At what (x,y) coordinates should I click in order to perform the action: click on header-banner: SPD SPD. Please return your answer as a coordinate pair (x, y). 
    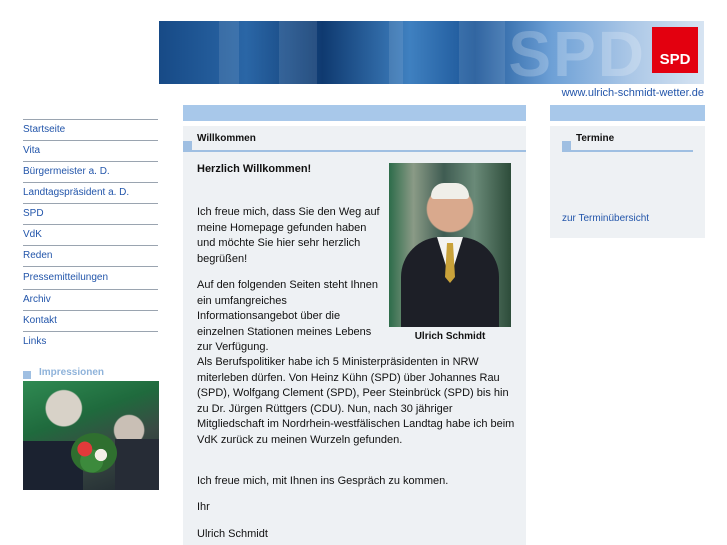
    Looking at the image, I should click on (431, 52).